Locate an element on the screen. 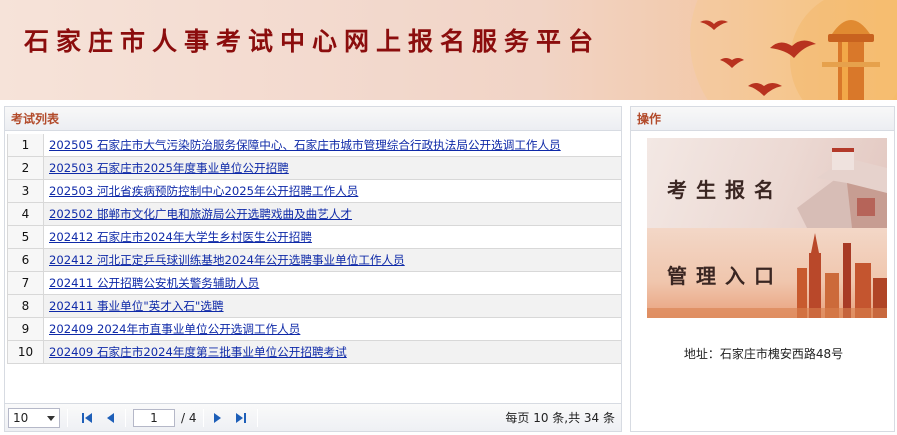 This screenshot has width=897, height=435. row-number: 3 is located at coordinates (25, 191).